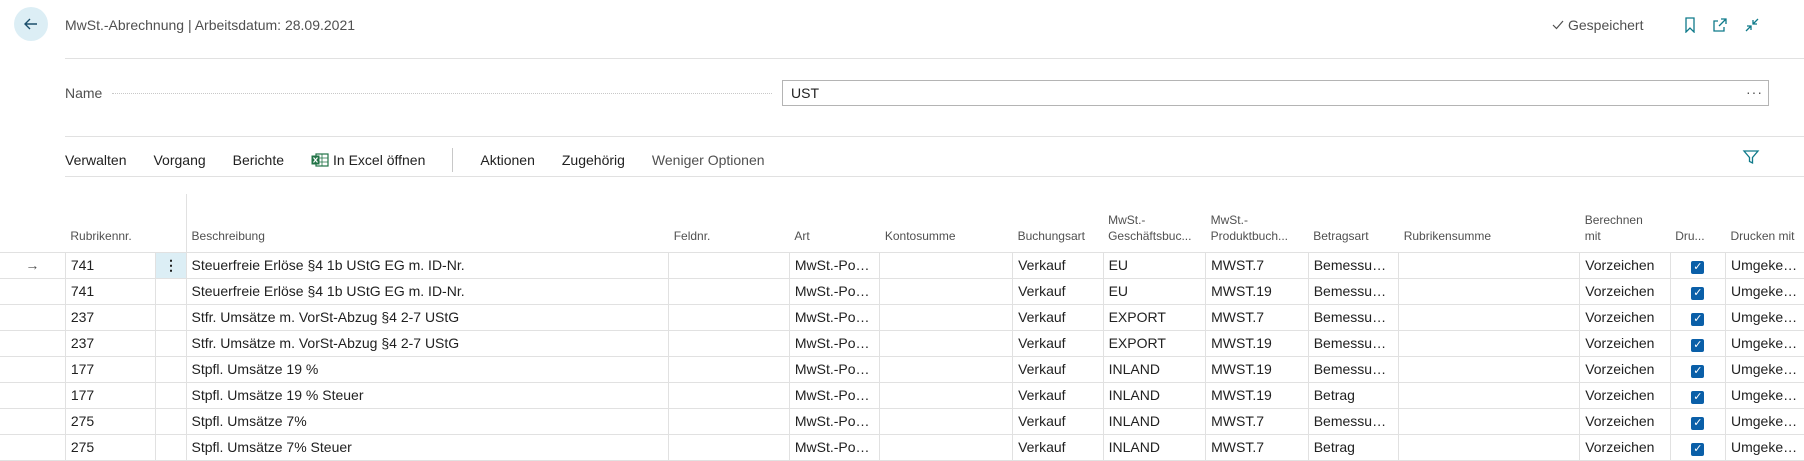 The height and width of the screenshot is (461, 1804). I want to click on collapse-button, so click(1752, 25).